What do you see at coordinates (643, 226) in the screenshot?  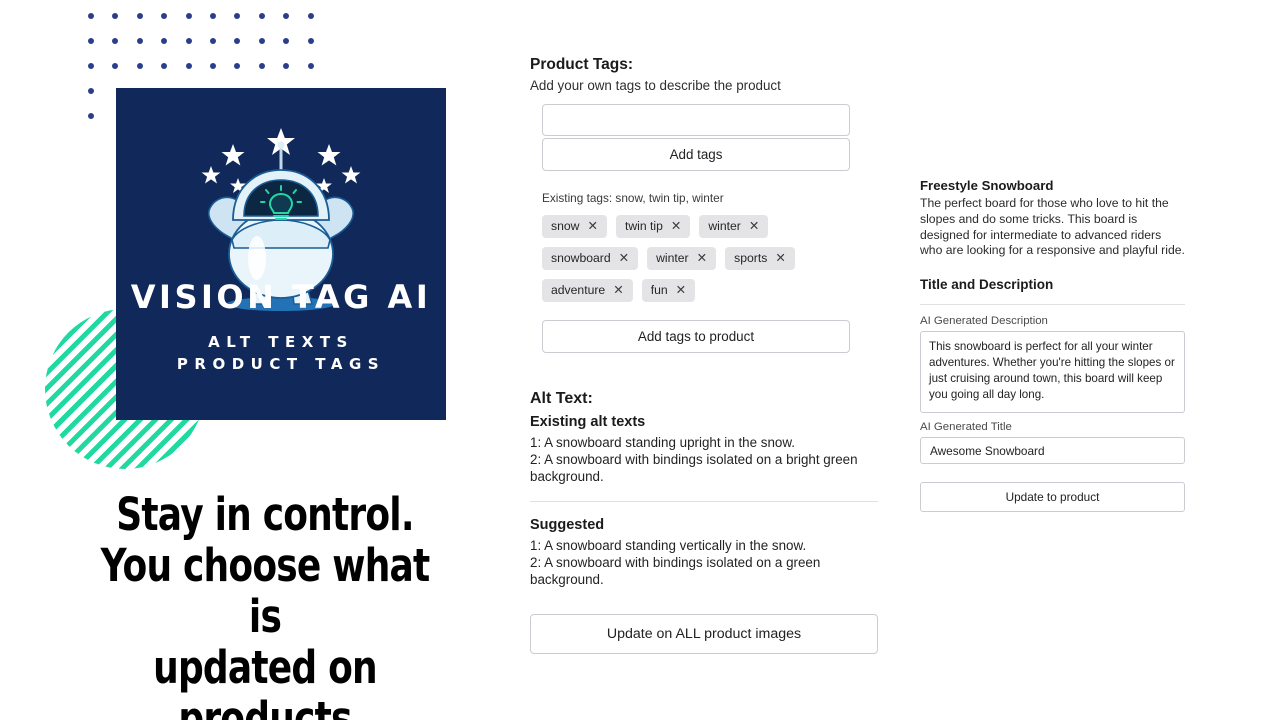 I see `tag-chip-label: twin tip` at bounding box center [643, 226].